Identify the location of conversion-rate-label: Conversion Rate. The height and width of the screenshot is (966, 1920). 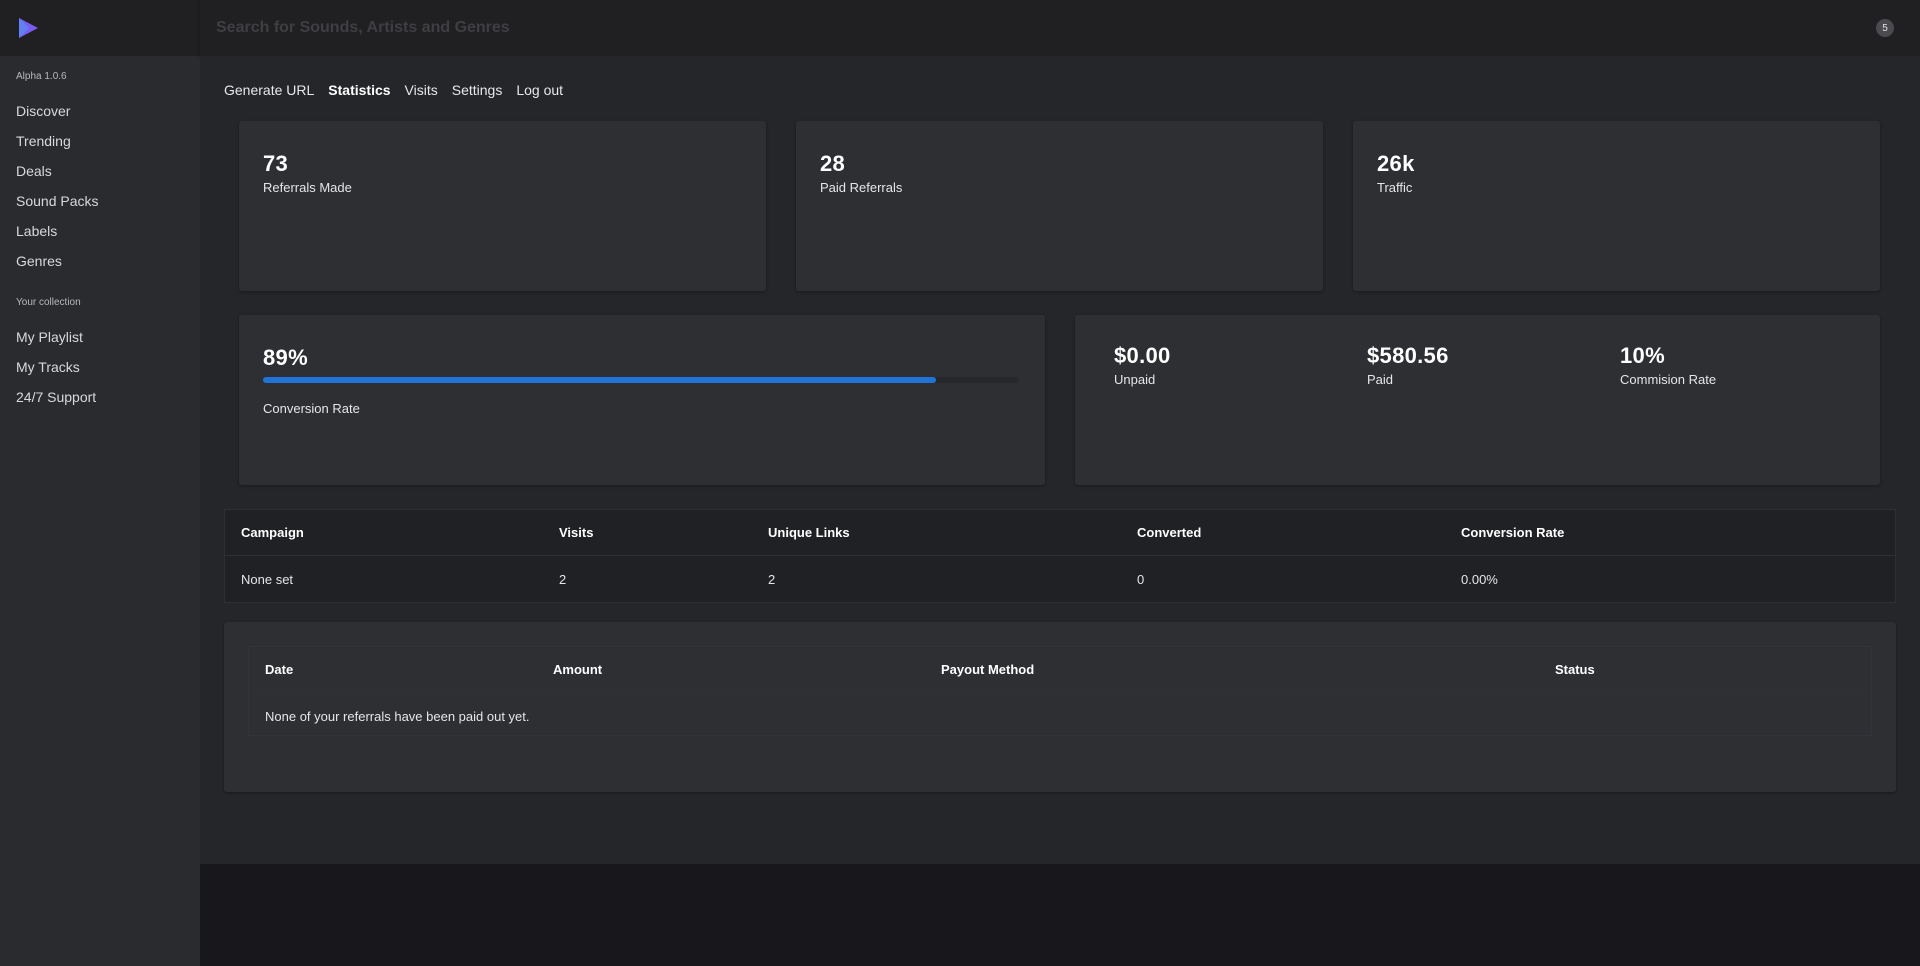
(311, 408).